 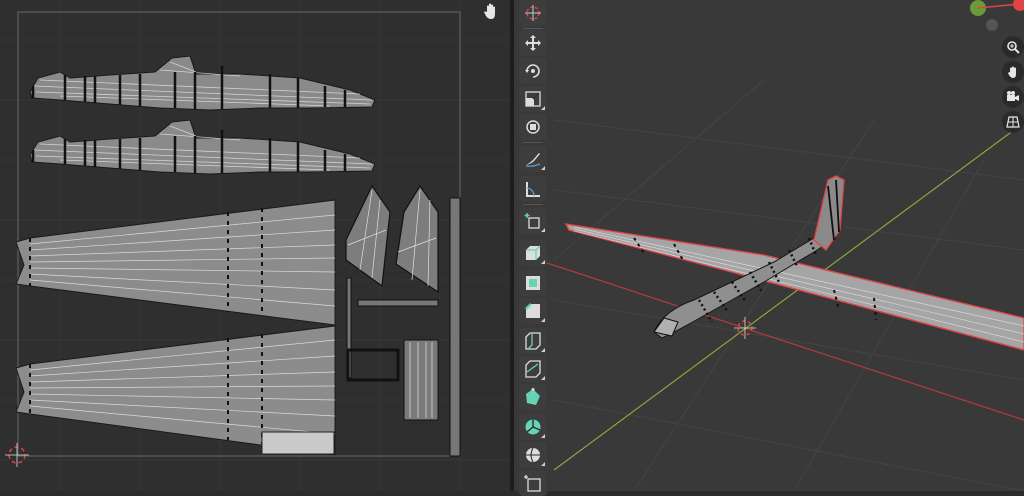 I want to click on extrude-icon, so click(x=533, y=252).